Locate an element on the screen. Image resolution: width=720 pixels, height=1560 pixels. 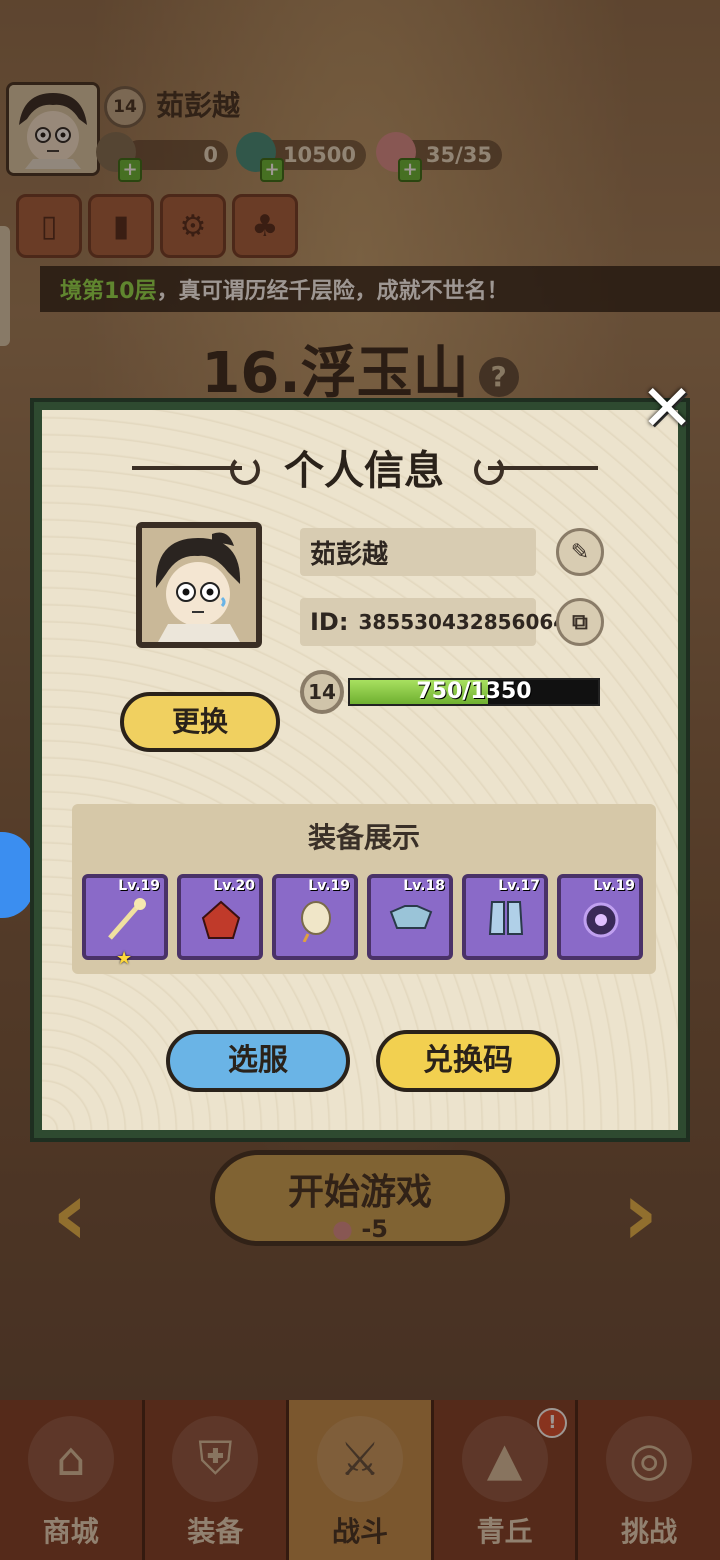
brush-icon: ✎ is located at coordinates (580, 552).